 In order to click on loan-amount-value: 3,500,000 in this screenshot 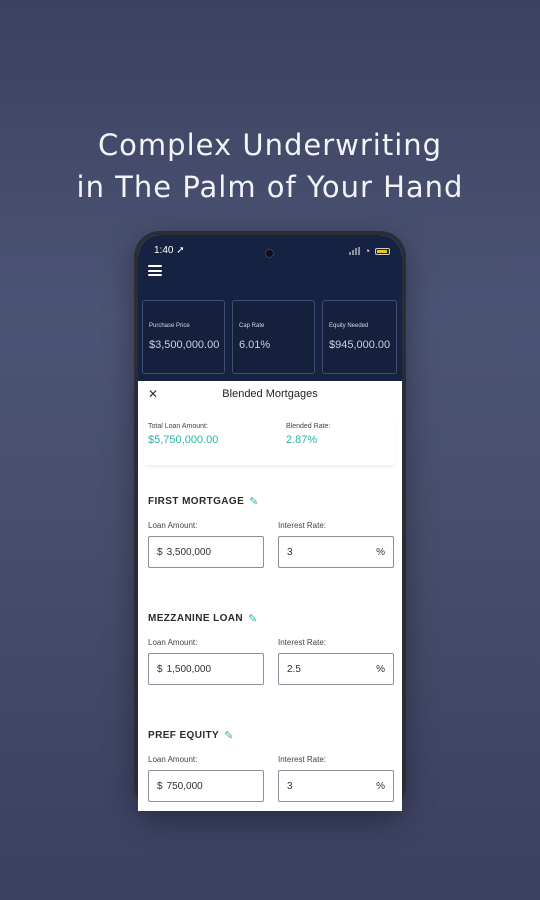, I will do `click(189, 552)`.